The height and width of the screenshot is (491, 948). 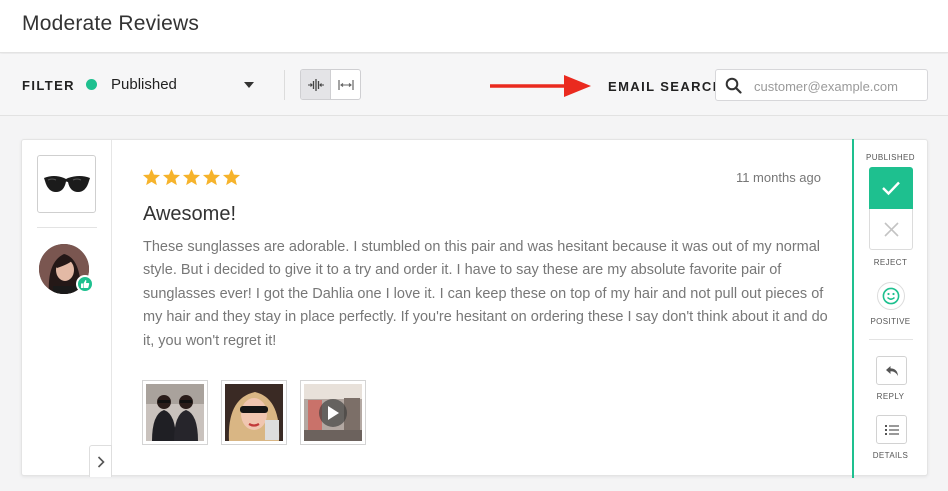 I want to click on list-icon, so click(x=891, y=429).